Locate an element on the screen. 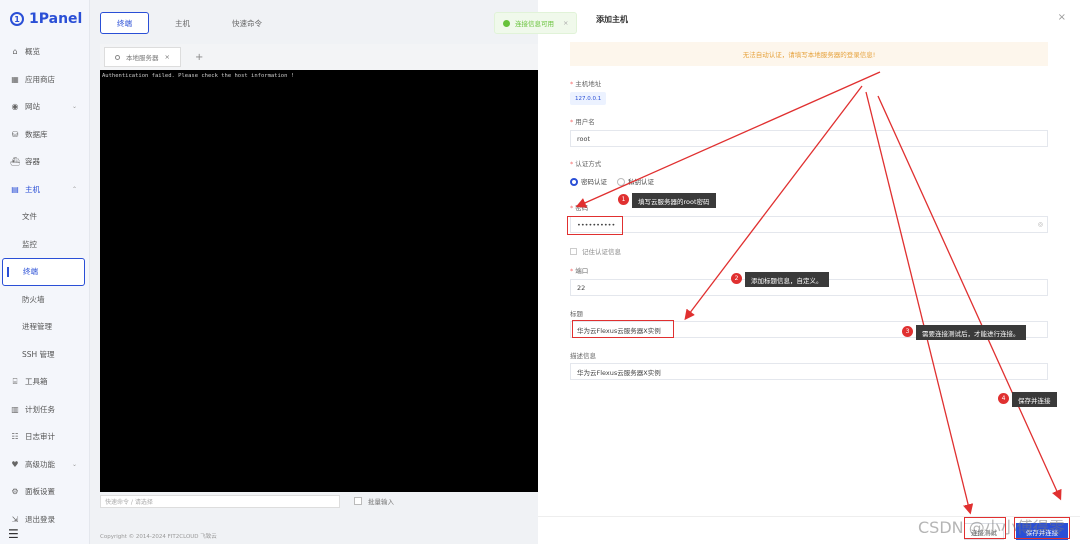 This screenshot has height=544, width=1080. sidebar-item-database: ⛁ 数据库 is located at coordinates (44, 135).